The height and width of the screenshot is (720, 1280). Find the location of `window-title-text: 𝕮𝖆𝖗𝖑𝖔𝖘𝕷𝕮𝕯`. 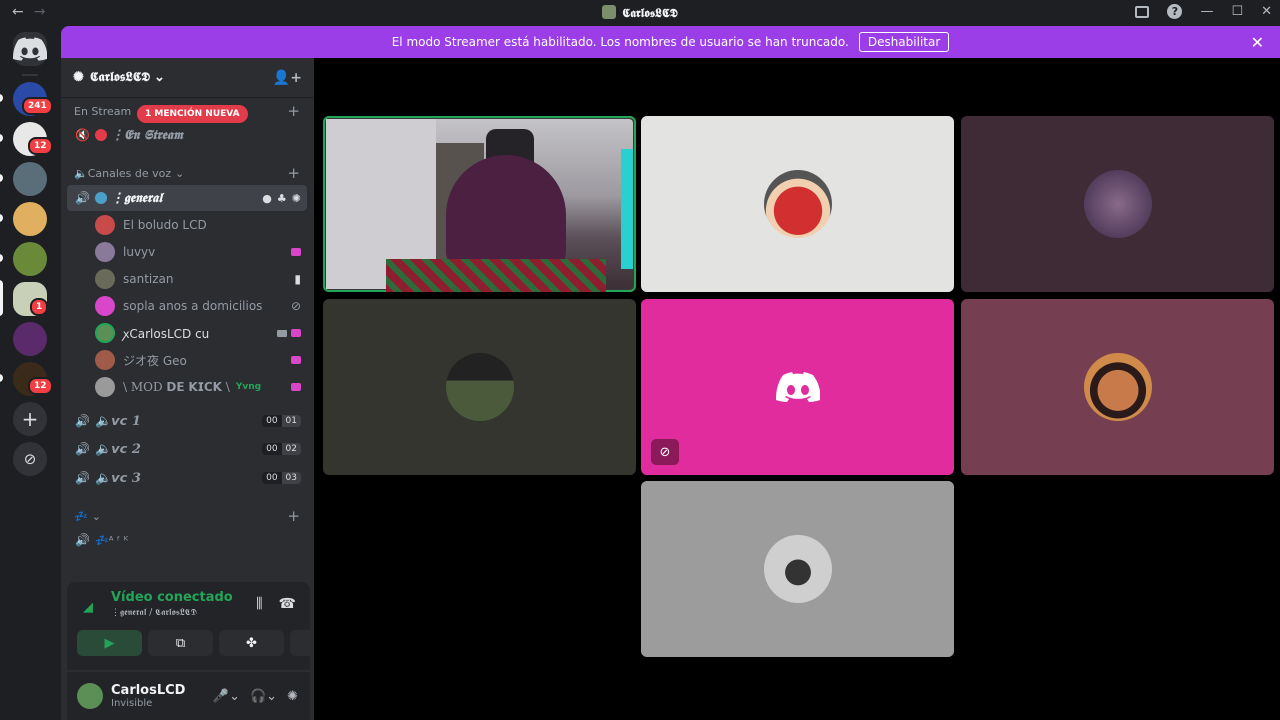

window-title-text: 𝕮𝖆𝖗𝖑𝖔𝖘𝕷𝕮𝕯 is located at coordinates (650, 13).